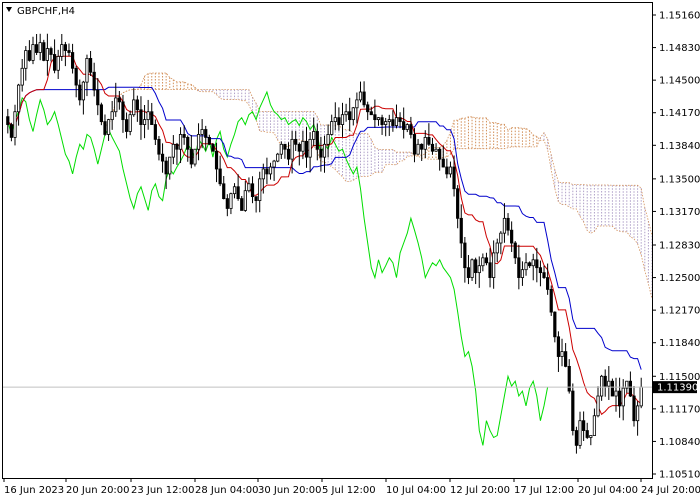  Describe the element at coordinates (679, 245) in the screenshot. I see `y-tick-label: 1.12830` at that location.